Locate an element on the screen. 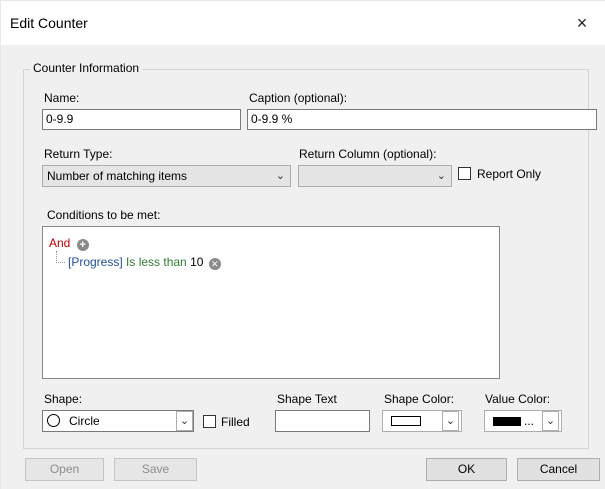 Image resolution: width=605 pixels, height=489 pixels. shape-color-swatch is located at coordinates (406, 421).